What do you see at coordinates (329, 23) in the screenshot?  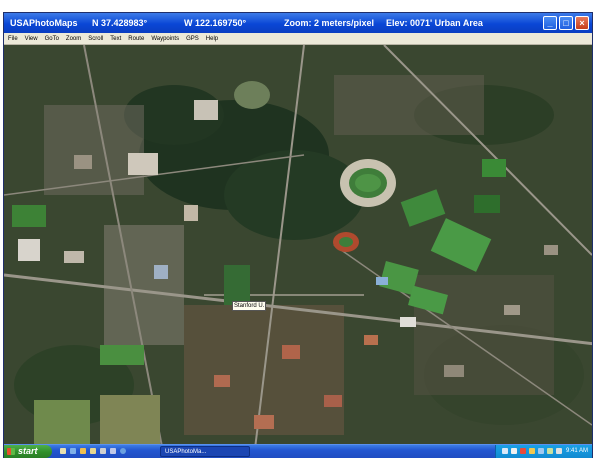 I see `zoom-readout: Zoom: 2 meters/pixel` at bounding box center [329, 23].